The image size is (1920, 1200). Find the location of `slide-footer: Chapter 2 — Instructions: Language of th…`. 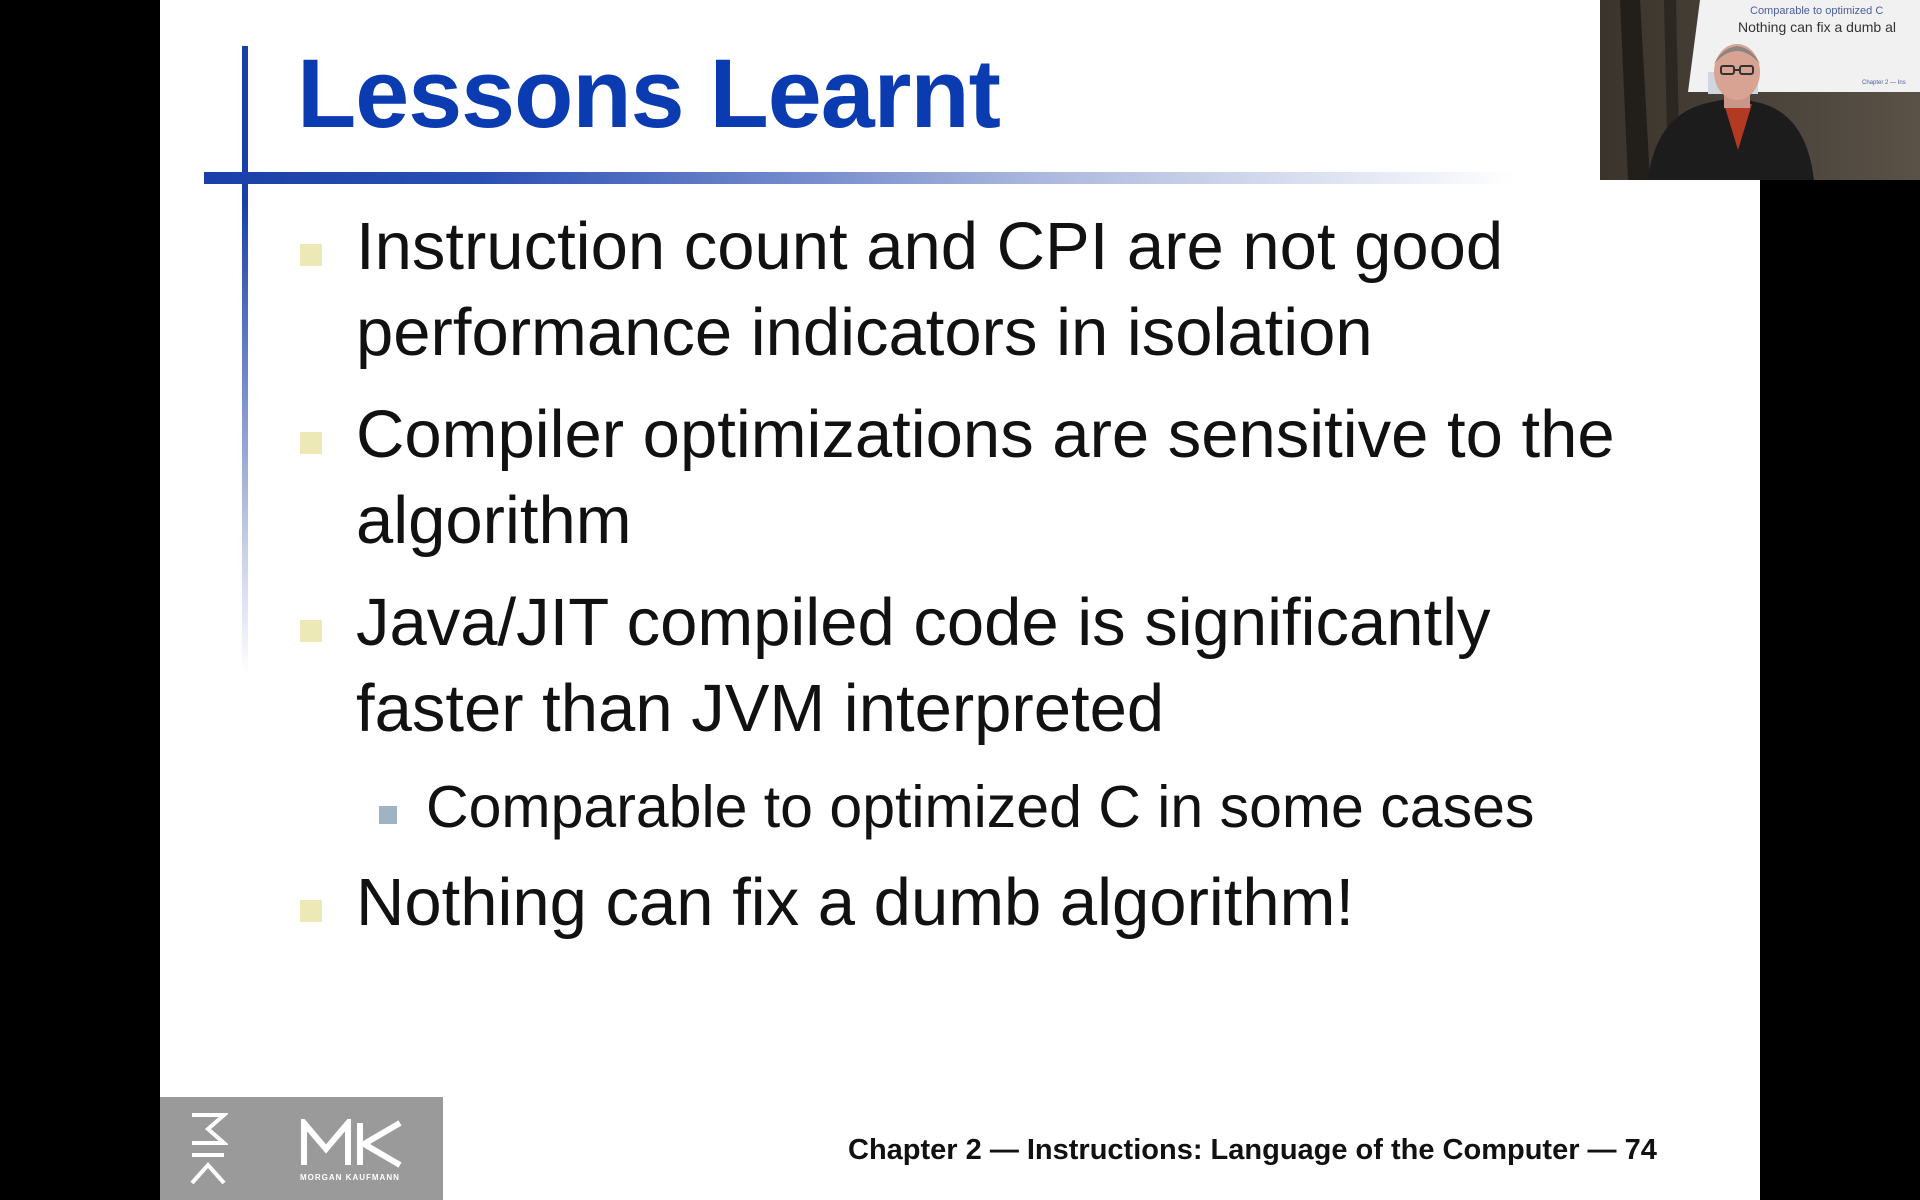

slide-footer: Chapter 2 — Instructions: Language of th… is located at coordinates (1252, 1150).